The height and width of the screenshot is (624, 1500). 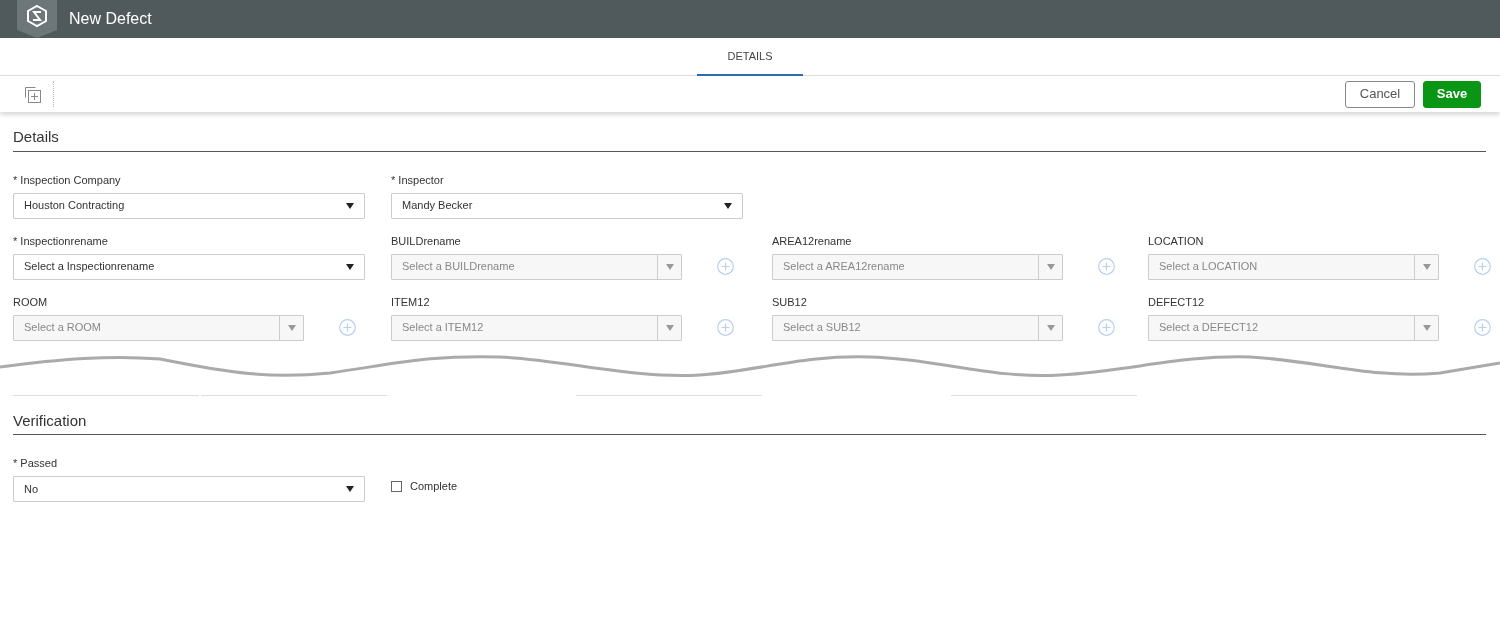 I want to click on field-label: DEFECT12, so click(x=1177, y=302).